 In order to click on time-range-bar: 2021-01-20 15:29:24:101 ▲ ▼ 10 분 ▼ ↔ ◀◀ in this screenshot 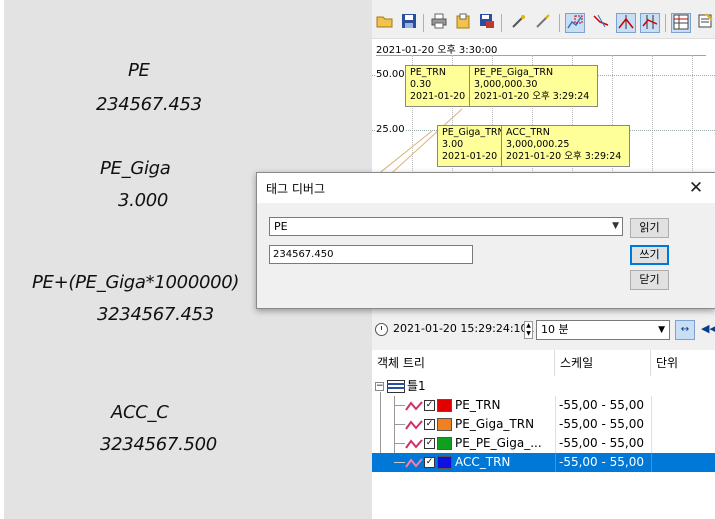, I will do `click(543, 330)`.